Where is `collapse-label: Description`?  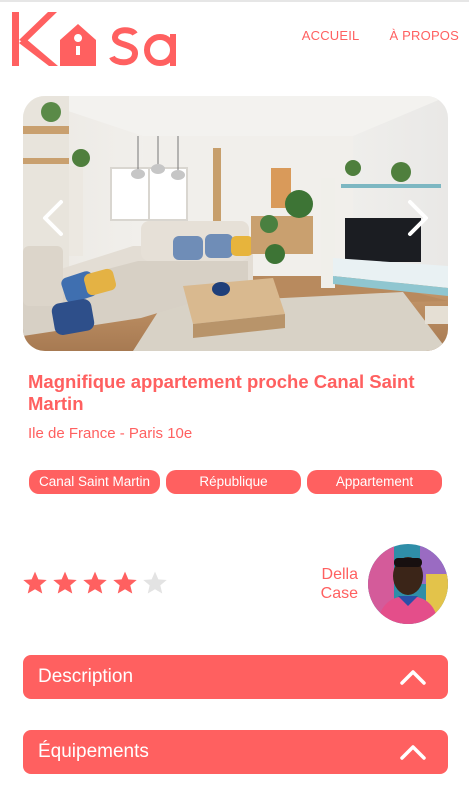
collapse-label: Description is located at coordinates (86, 676).